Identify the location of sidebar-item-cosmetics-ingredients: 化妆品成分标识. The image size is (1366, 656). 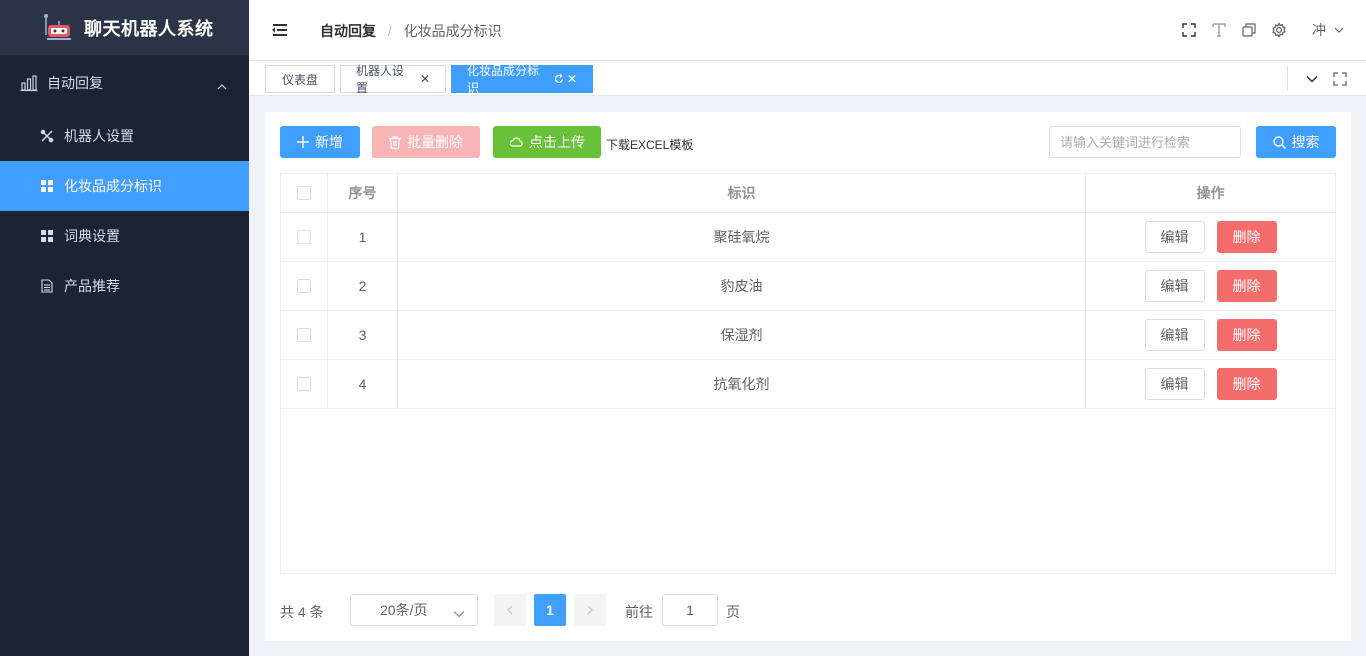
(124, 186).